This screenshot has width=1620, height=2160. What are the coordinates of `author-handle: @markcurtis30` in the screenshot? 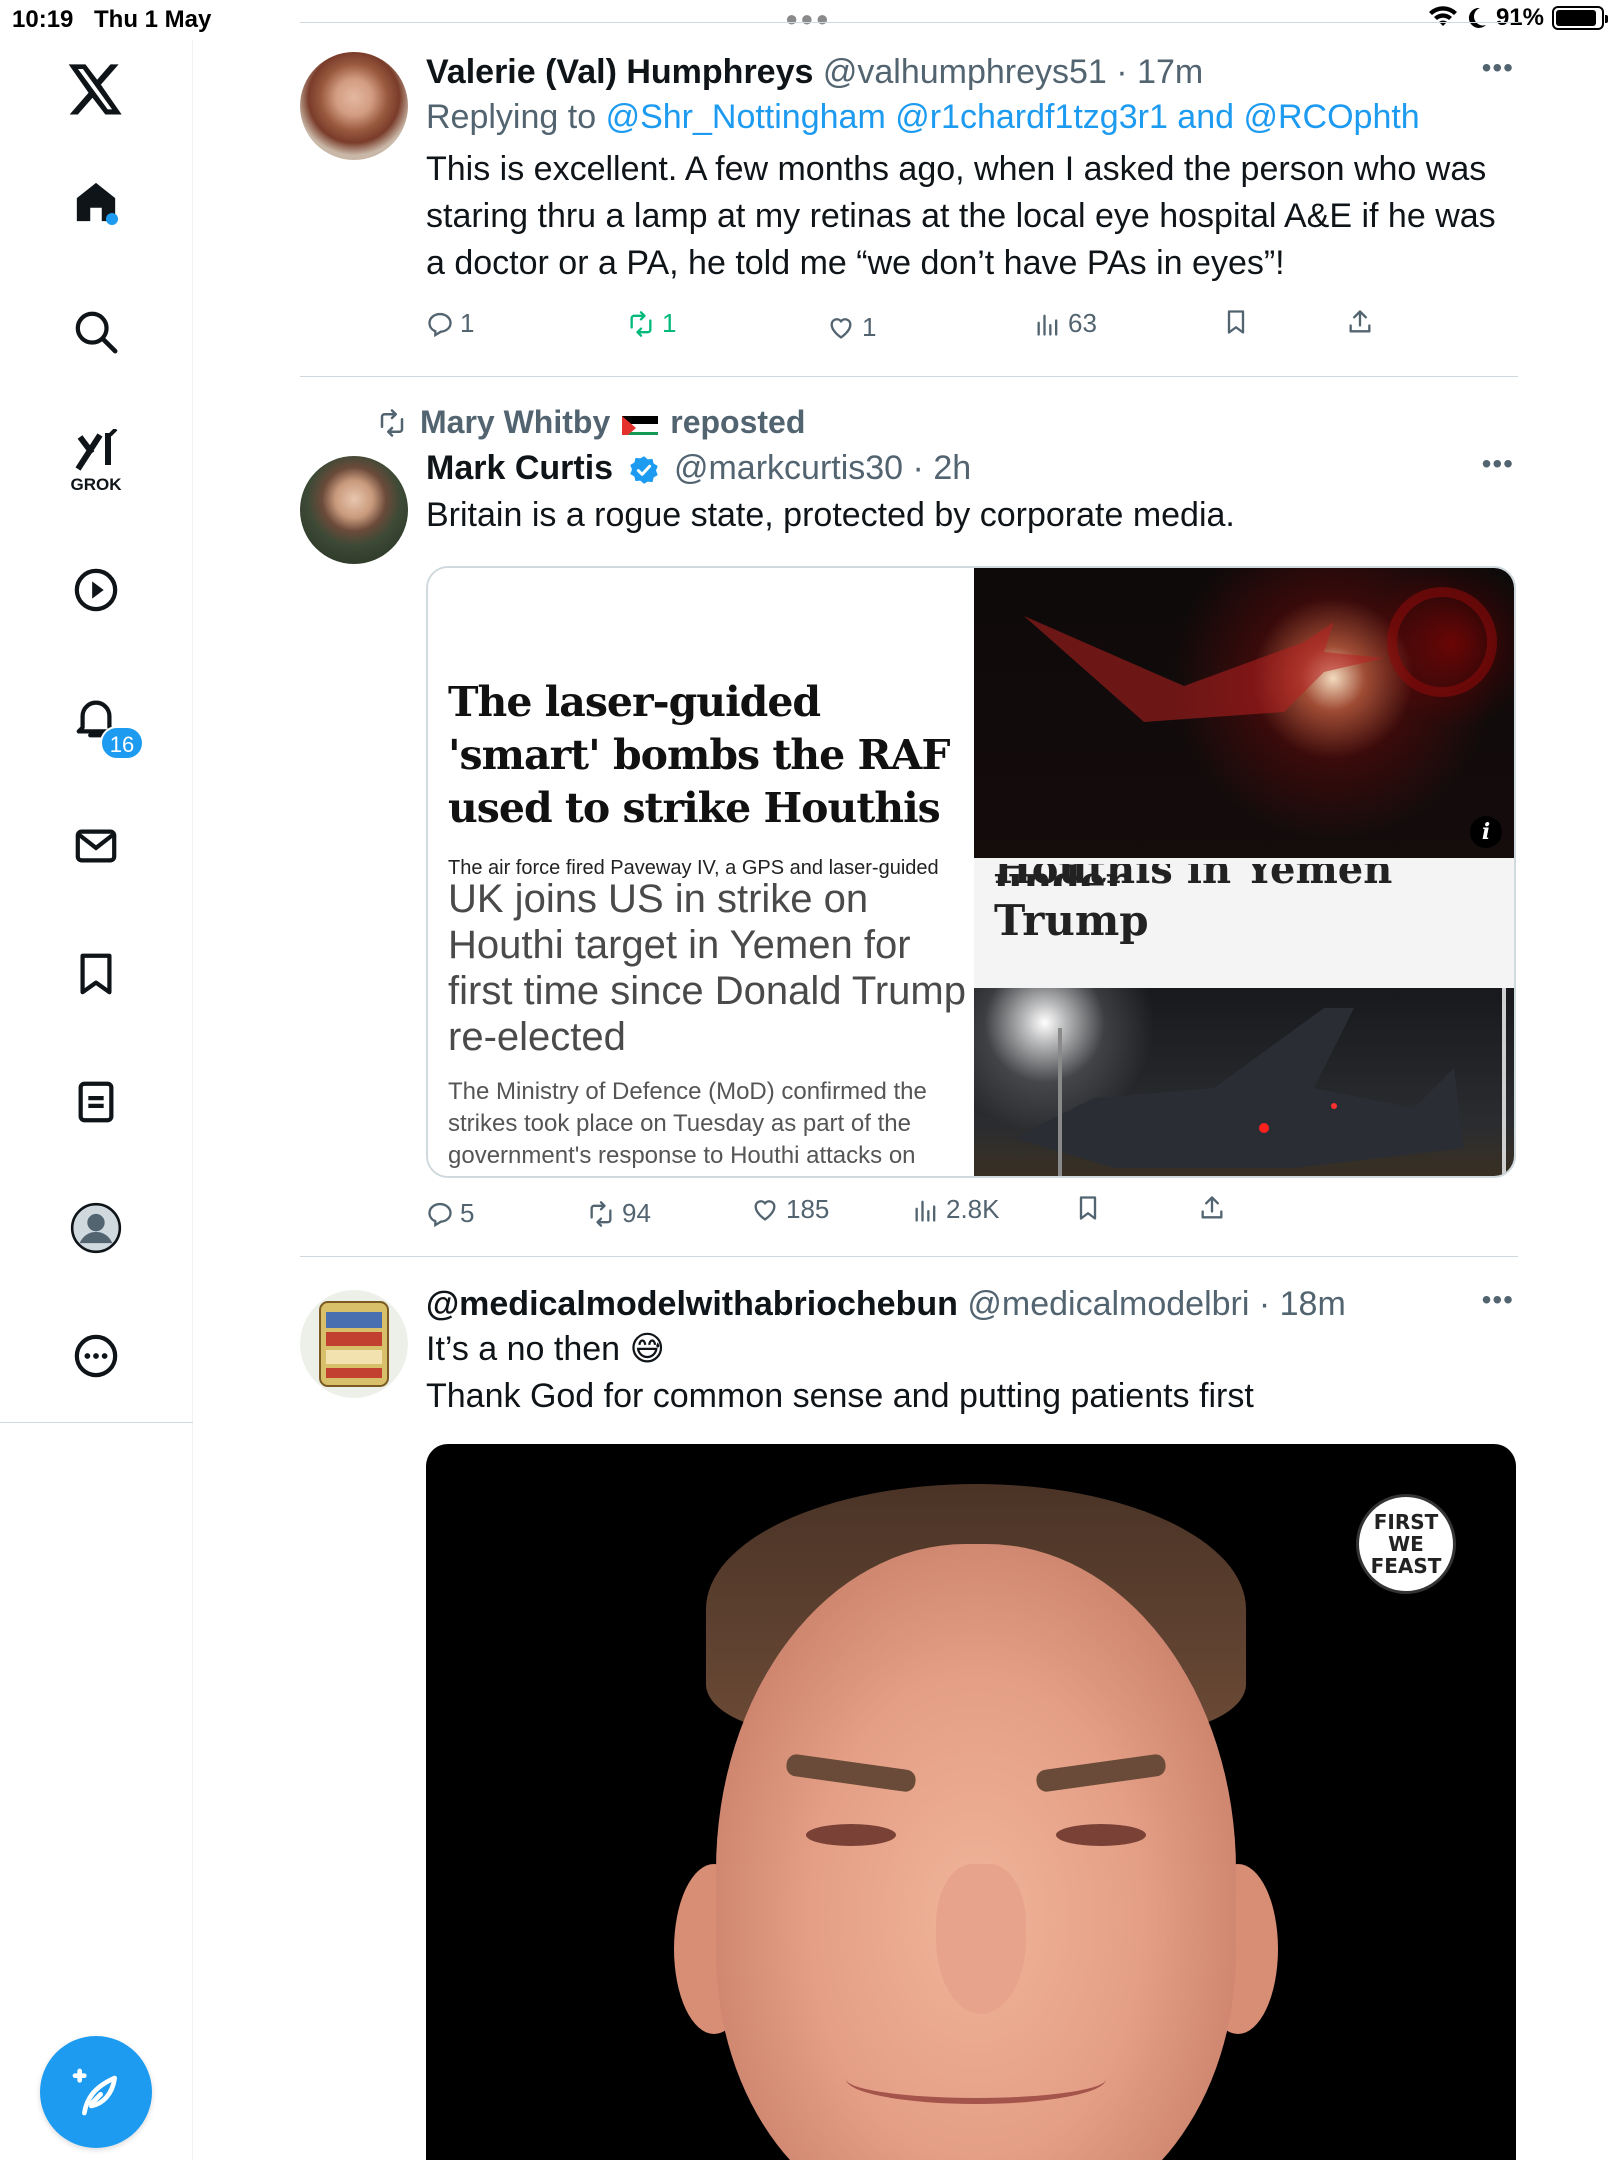 It's located at (788, 468).